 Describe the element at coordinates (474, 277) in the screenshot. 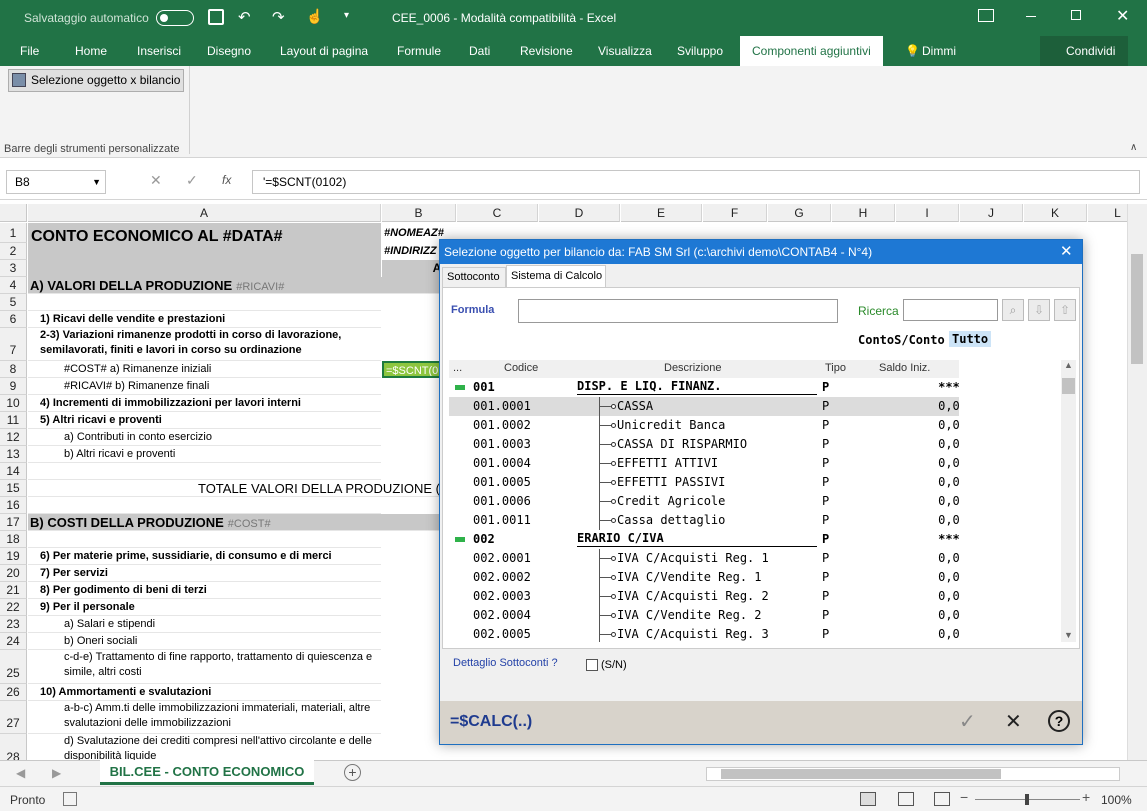

I see `tab-sottoconto: Sottoconto` at that location.